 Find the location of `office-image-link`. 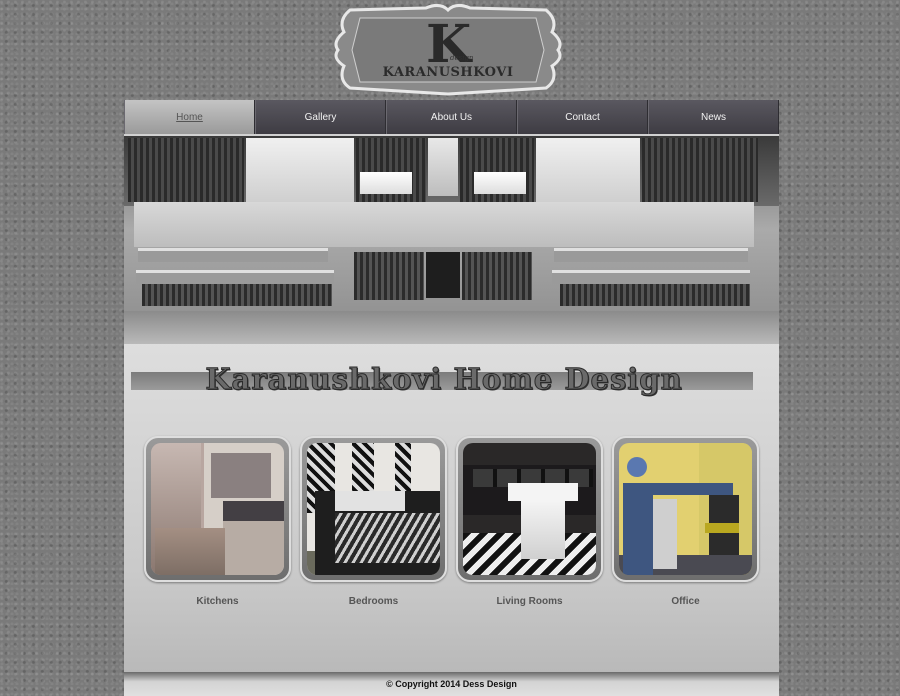

office-image-link is located at coordinates (685, 509).